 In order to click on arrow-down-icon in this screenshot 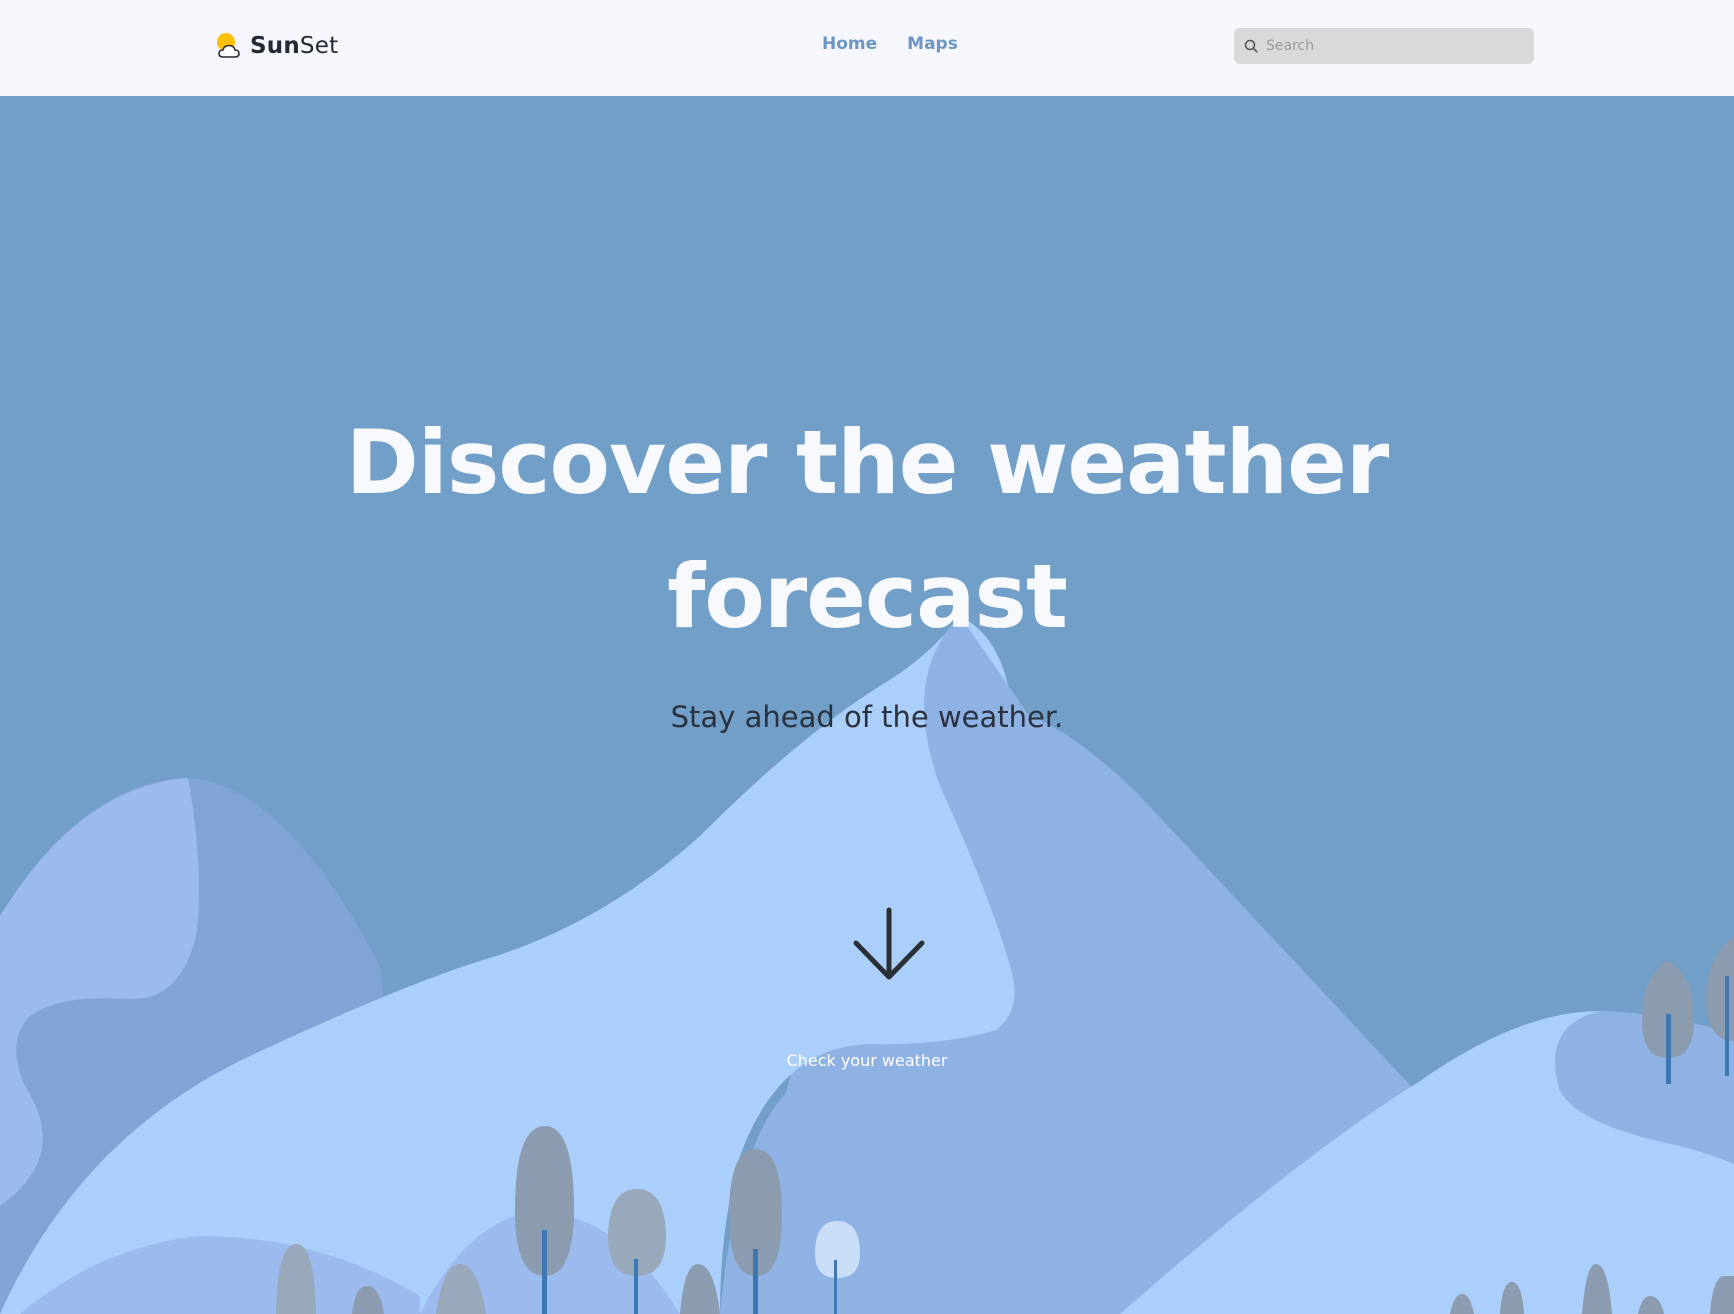, I will do `click(889, 944)`.